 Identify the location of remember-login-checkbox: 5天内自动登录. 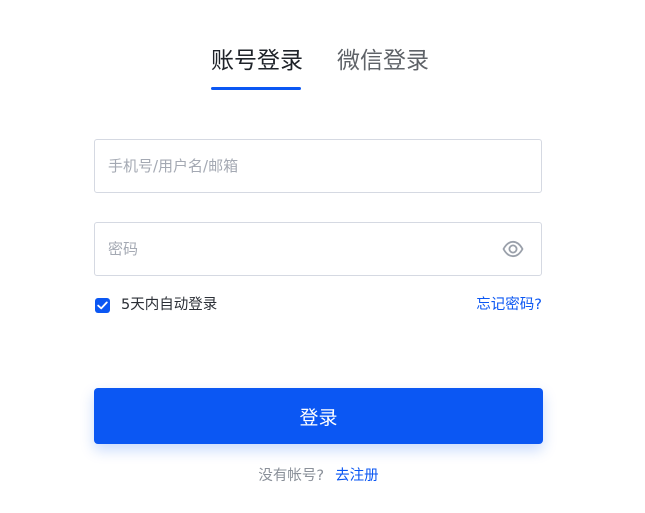
(156, 305).